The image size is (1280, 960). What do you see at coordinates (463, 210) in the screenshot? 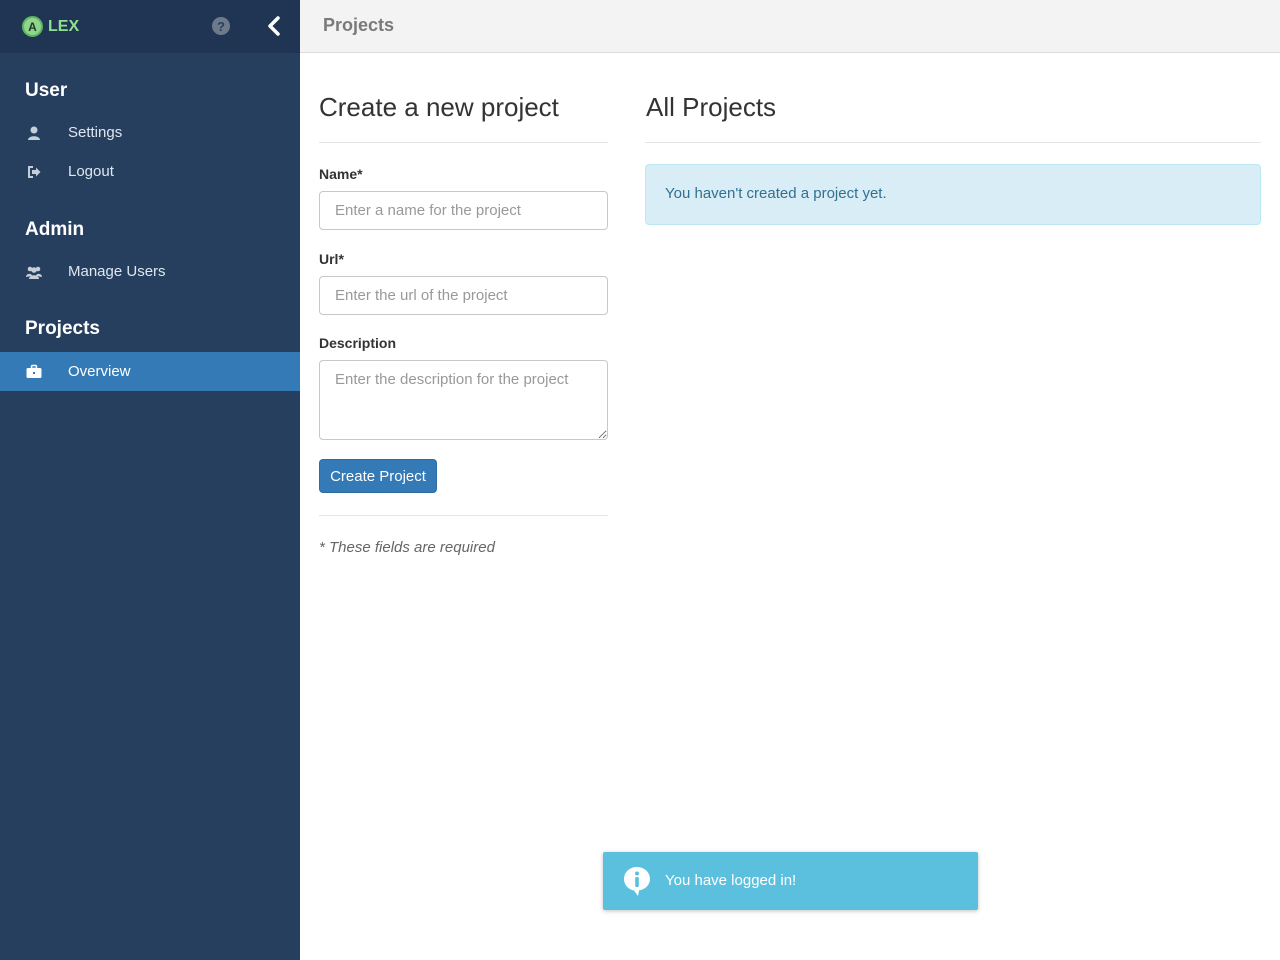
I see `project-name-input` at bounding box center [463, 210].